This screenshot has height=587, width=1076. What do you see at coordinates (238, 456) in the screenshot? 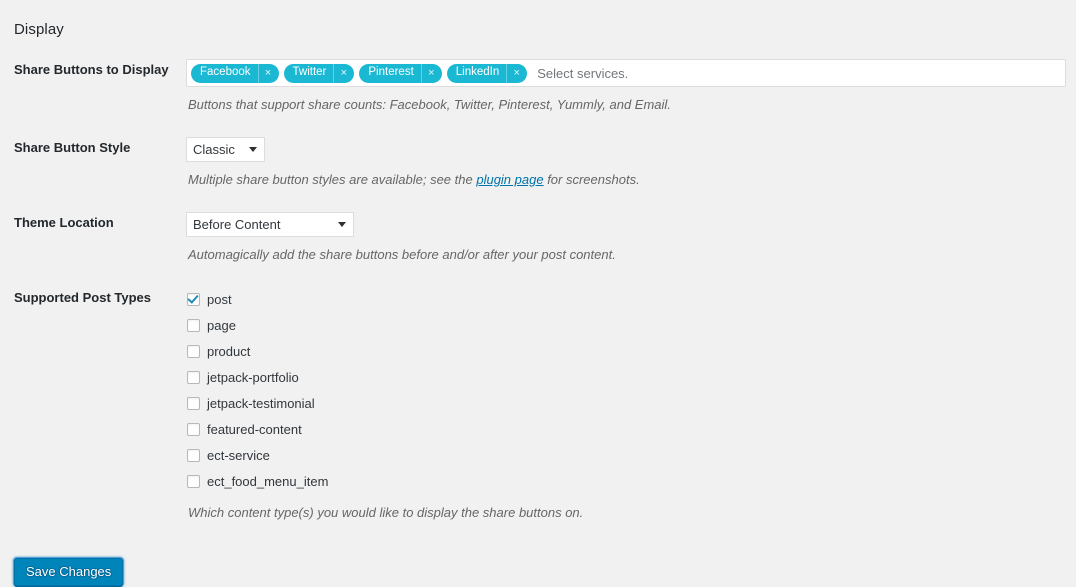
I see `checkbox-label-ect-service: ect-service` at bounding box center [238, 456].